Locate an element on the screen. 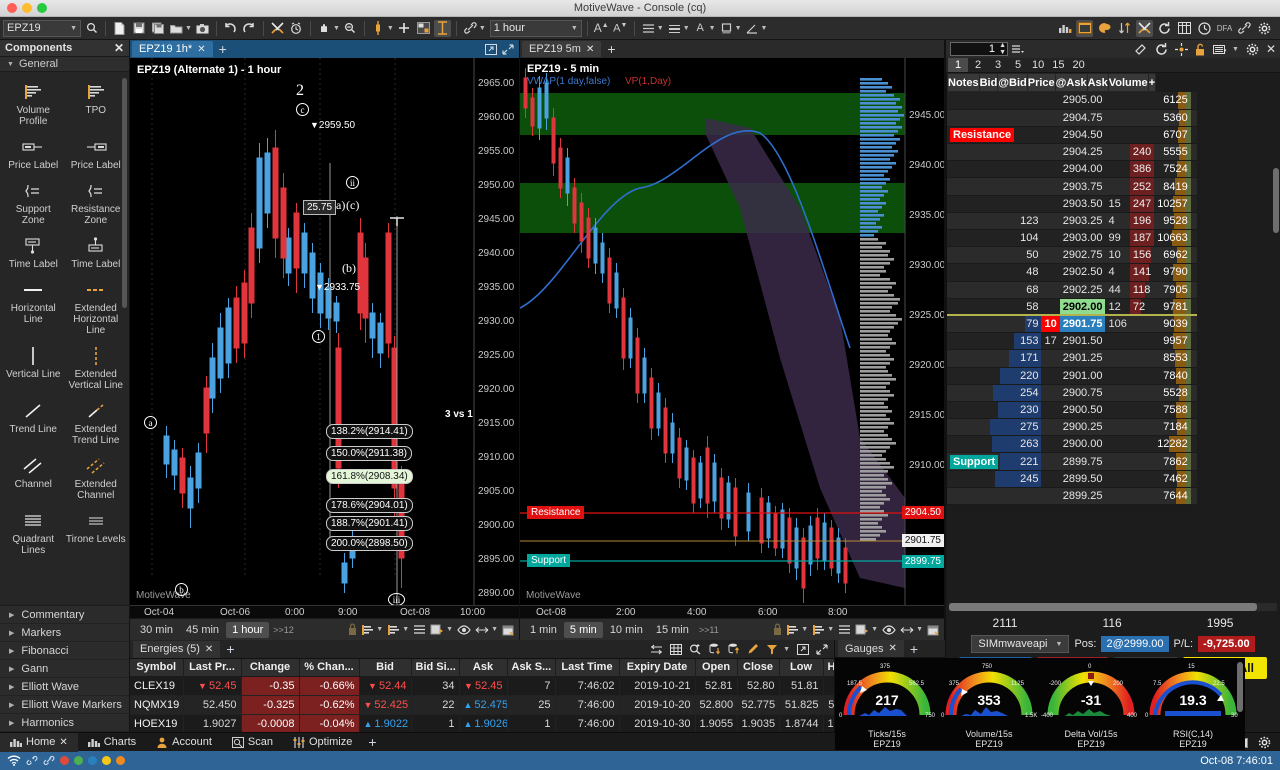 The image size is (1280, 770). more-timeframes: >>12 is located at coordinates (283, 630).